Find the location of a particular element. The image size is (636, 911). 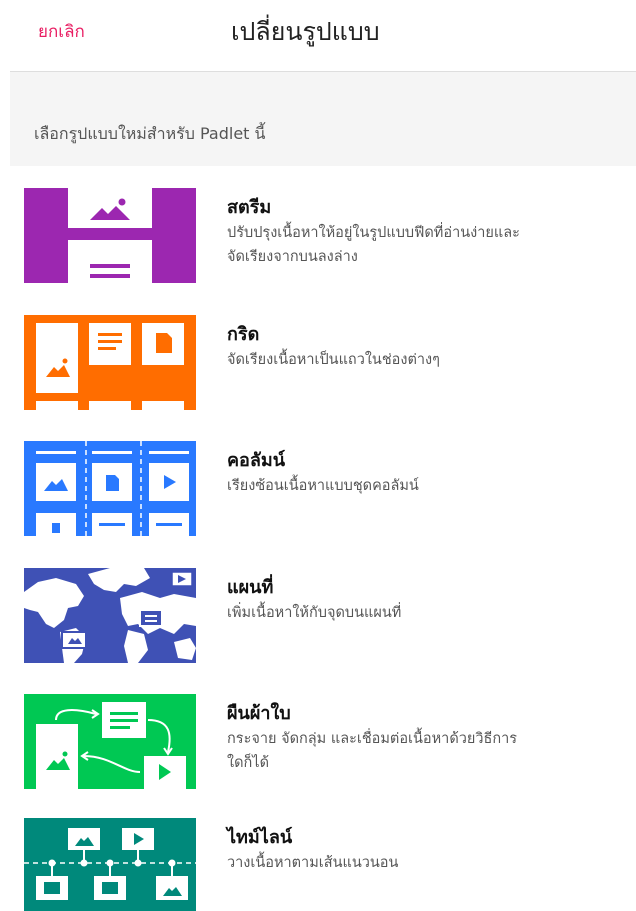

format-option-description: วางเนื้อหาตามเส้นแนวนอน is located at coordinates (431, 863).